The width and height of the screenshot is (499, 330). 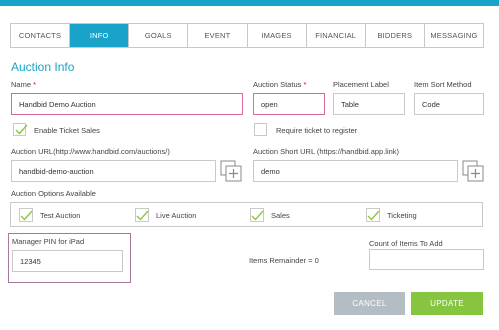 What do you see at coordinates (305, 84) in the screenshot?
I see `auction-status-required-mark: *` at bounding box center [305, 84].